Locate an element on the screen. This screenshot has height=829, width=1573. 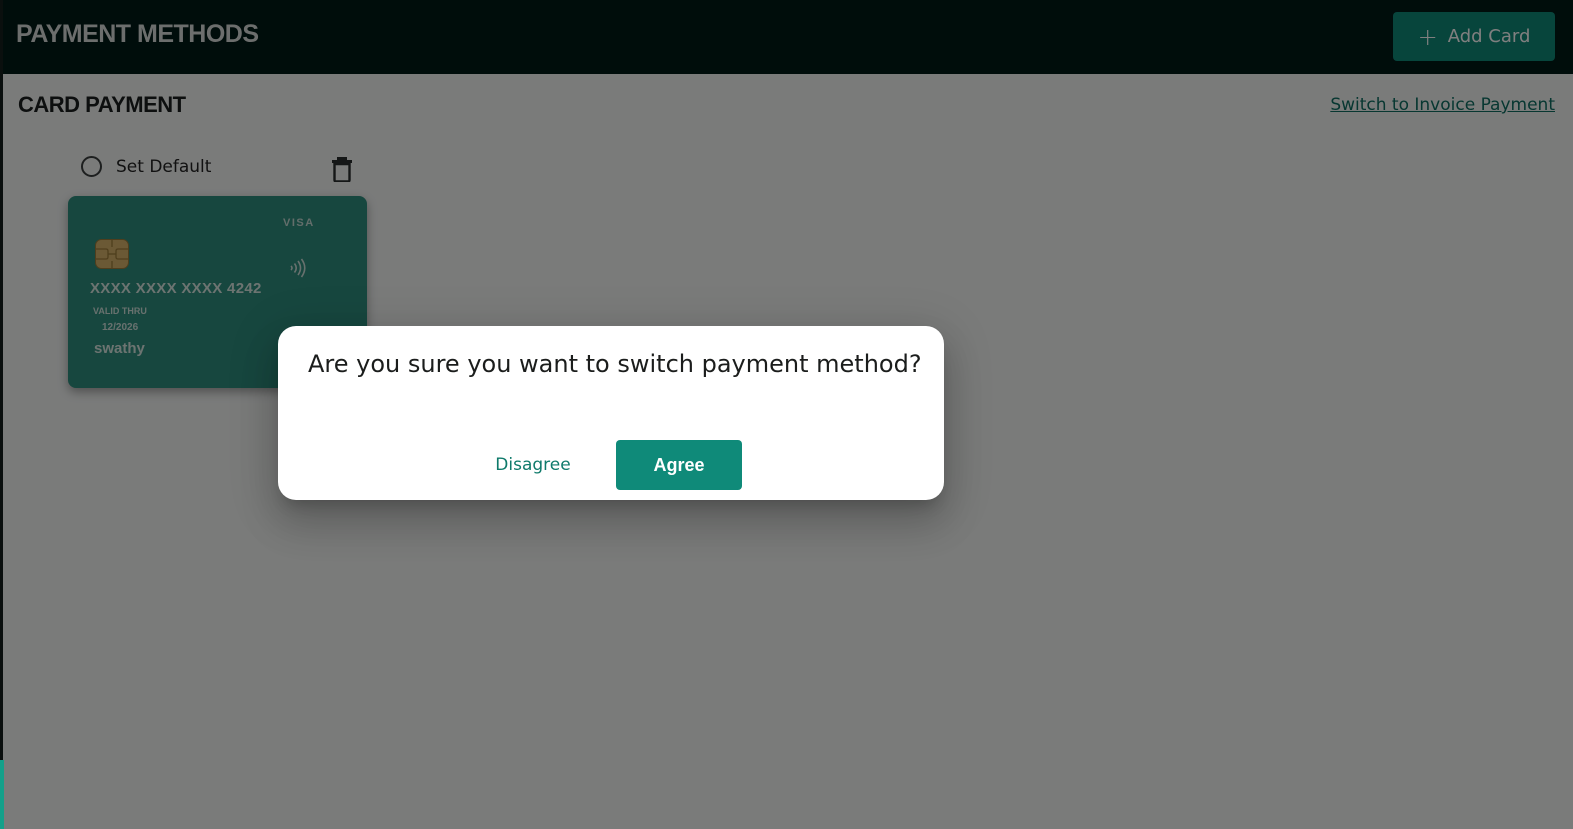
disagree-button: Disagree is located at coordinates (533, 465).